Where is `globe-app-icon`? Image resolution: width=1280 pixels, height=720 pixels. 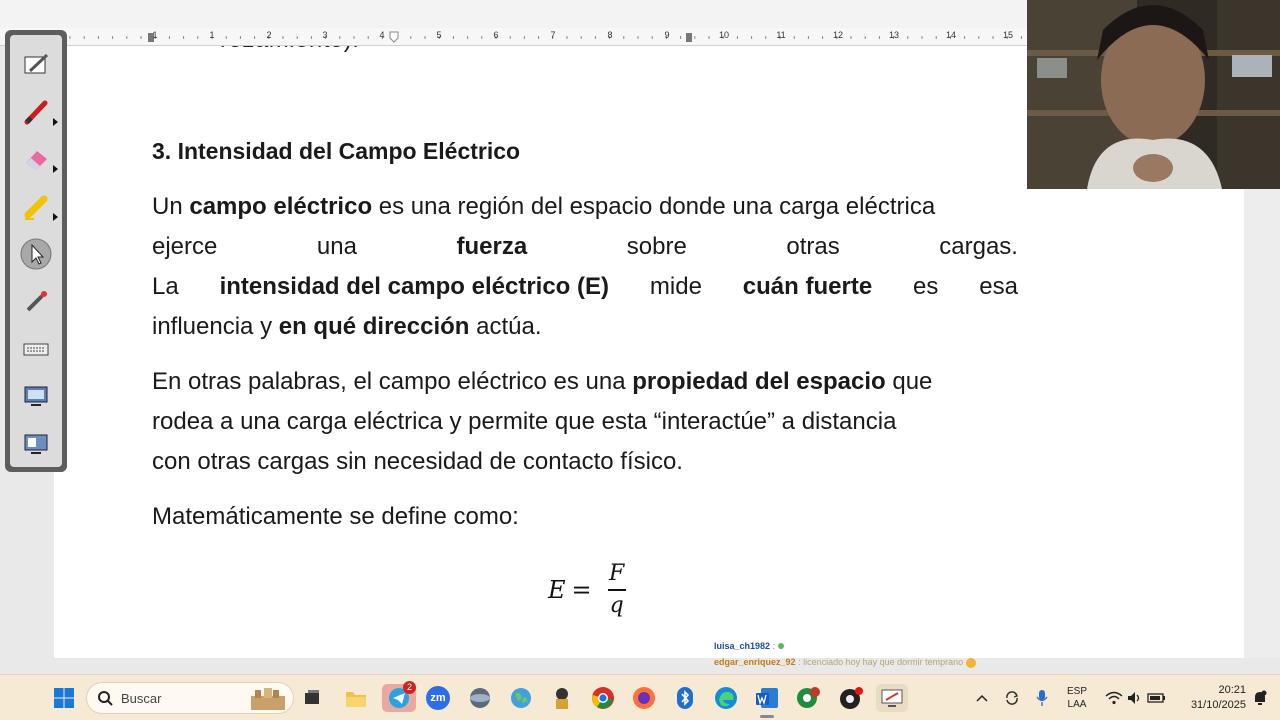
globe-app-icon is located at coordinates (480, 698).